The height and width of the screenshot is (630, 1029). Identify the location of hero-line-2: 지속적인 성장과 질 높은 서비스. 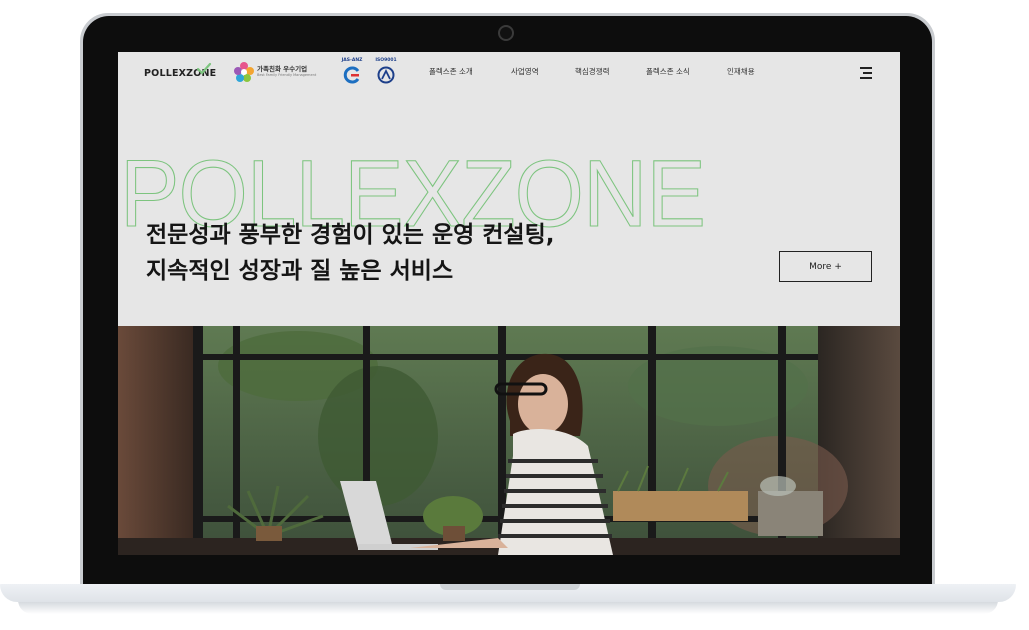
(300, 271).